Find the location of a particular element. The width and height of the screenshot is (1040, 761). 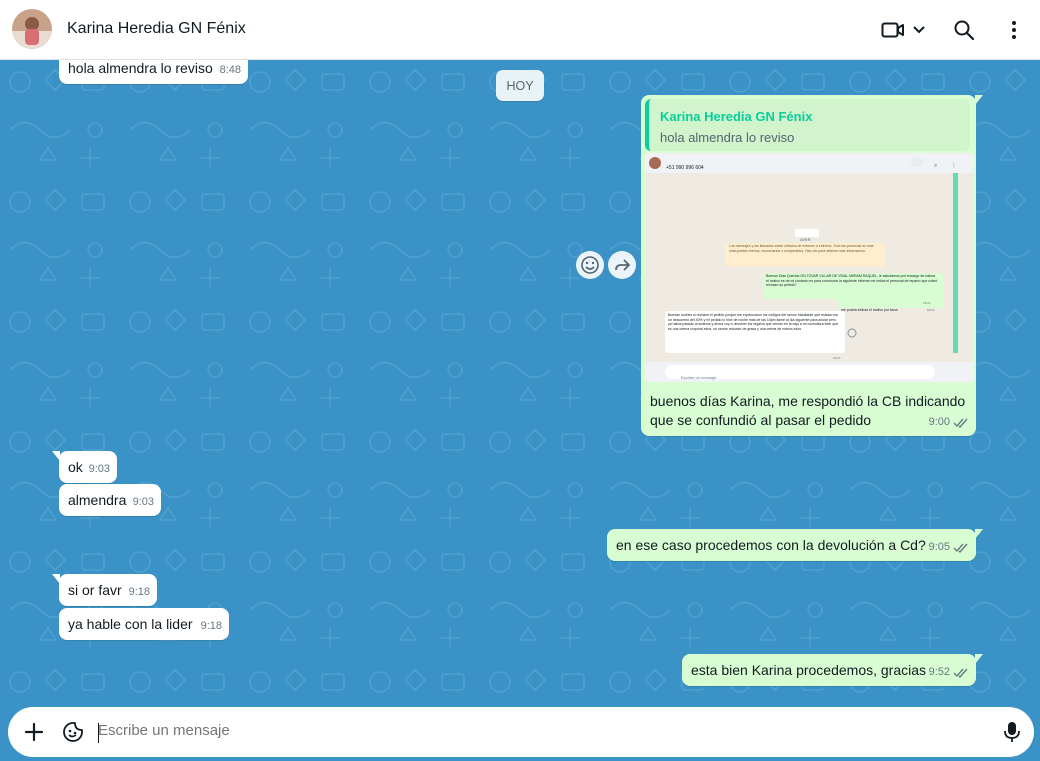

forward-button is located at coordinates (622, 265).